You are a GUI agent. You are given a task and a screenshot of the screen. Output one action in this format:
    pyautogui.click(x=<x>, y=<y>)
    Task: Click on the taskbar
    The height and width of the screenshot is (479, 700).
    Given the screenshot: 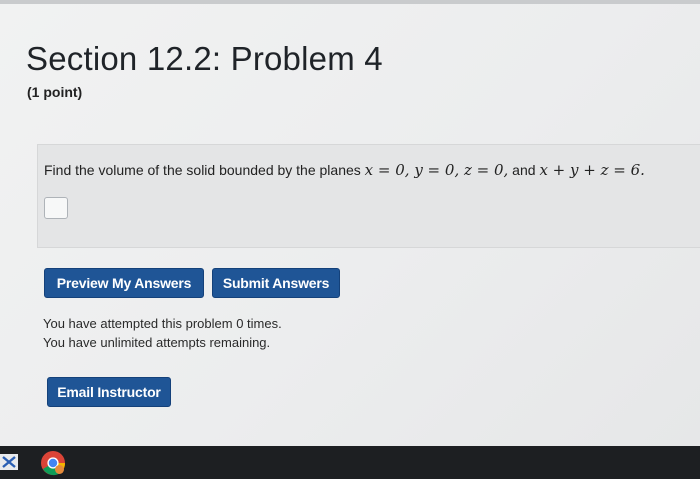 What is the action you would take?
    pyautogui.click(x=350, y=462)
    